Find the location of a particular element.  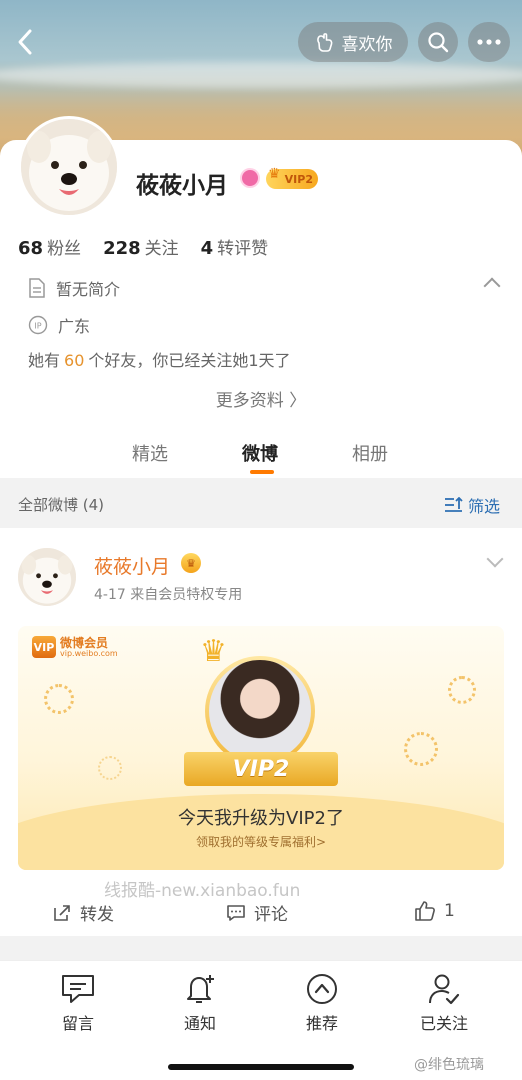

message-button: 留言 is located at coordinates (78, 1003).